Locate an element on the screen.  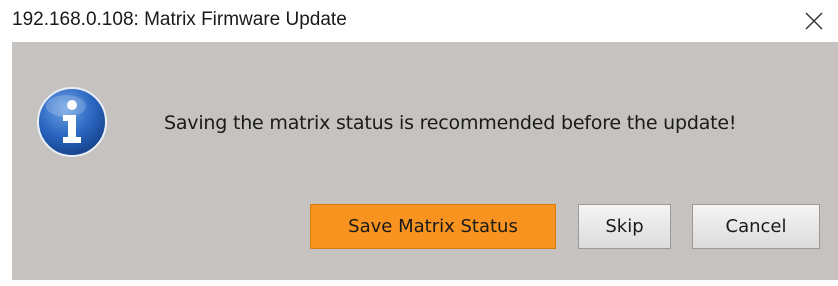
title-bar: 192.168.0.108: Matrix Firmware Update is located at coordinates (419, 21).